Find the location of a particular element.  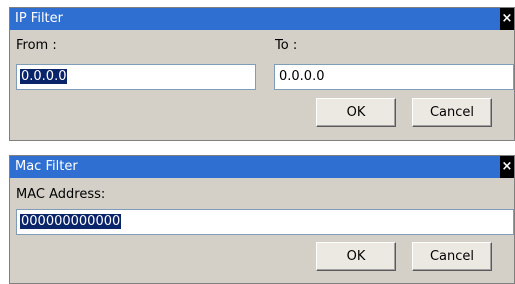

ip-filter-title: IP Filter is located at coordinates (39, 18).